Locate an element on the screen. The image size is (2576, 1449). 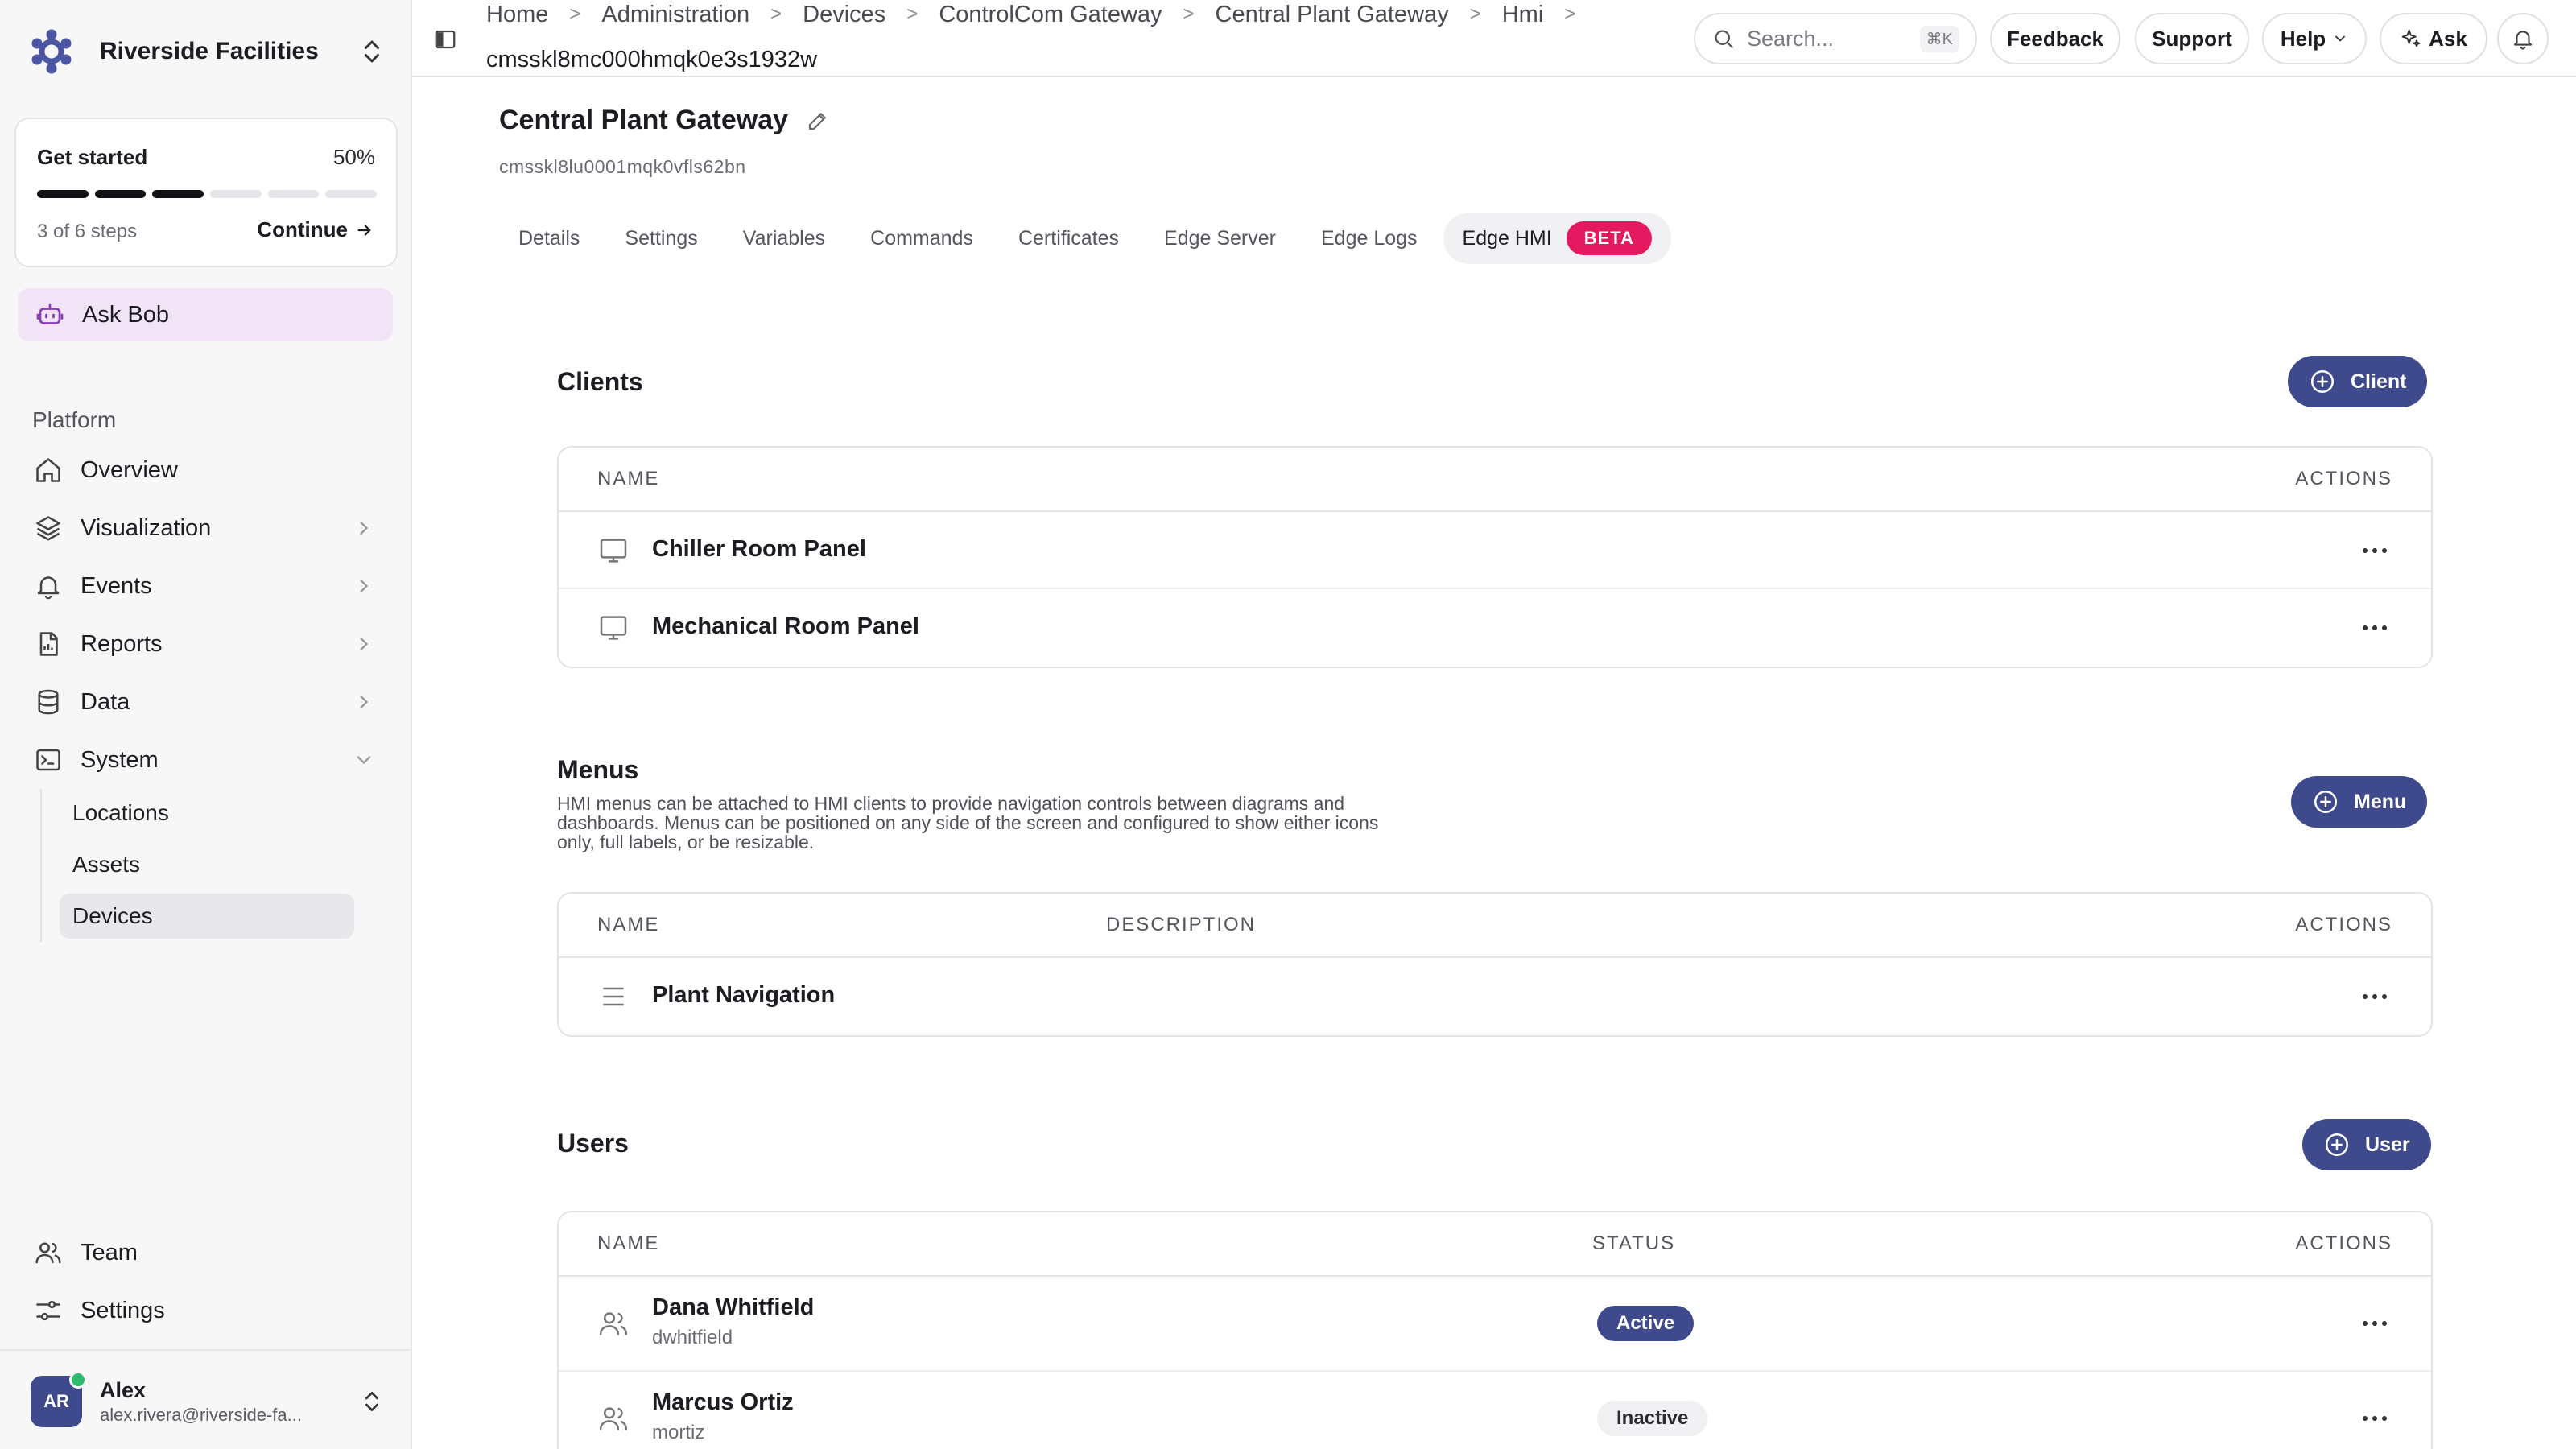
add-client-label: Client is located at coordinates (2379, 381).